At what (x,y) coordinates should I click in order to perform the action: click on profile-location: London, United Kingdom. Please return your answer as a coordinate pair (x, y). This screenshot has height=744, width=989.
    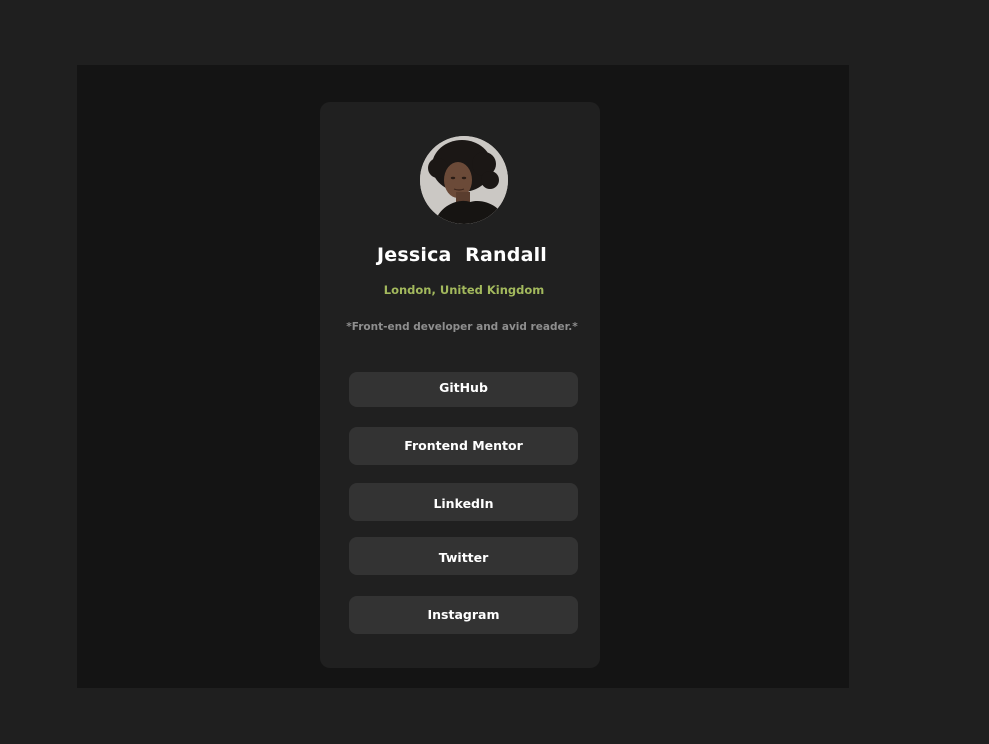
    Looking at the image, I should click on (464, 290).